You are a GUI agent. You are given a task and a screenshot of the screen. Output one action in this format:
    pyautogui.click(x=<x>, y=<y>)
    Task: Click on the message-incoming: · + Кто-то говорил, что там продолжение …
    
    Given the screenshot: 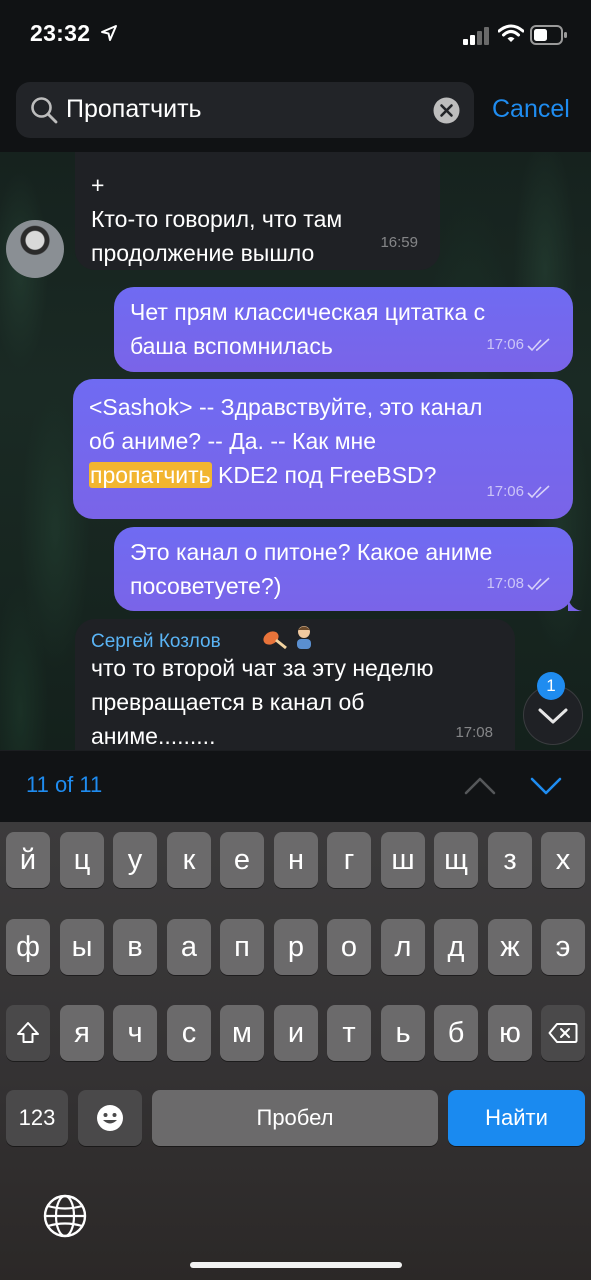 What is the action you would take?
    pyautogui.click(x=257, y=210)
    